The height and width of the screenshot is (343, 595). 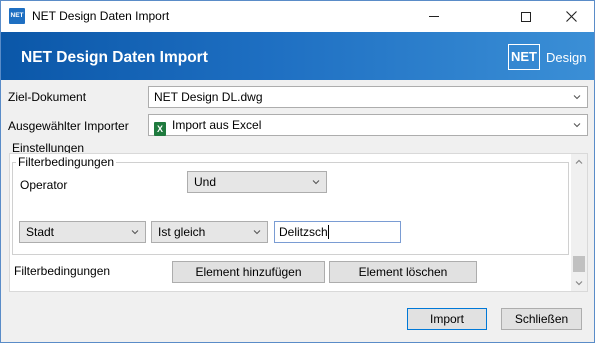 I want to click on close-icon, so click(x=571, y=16).